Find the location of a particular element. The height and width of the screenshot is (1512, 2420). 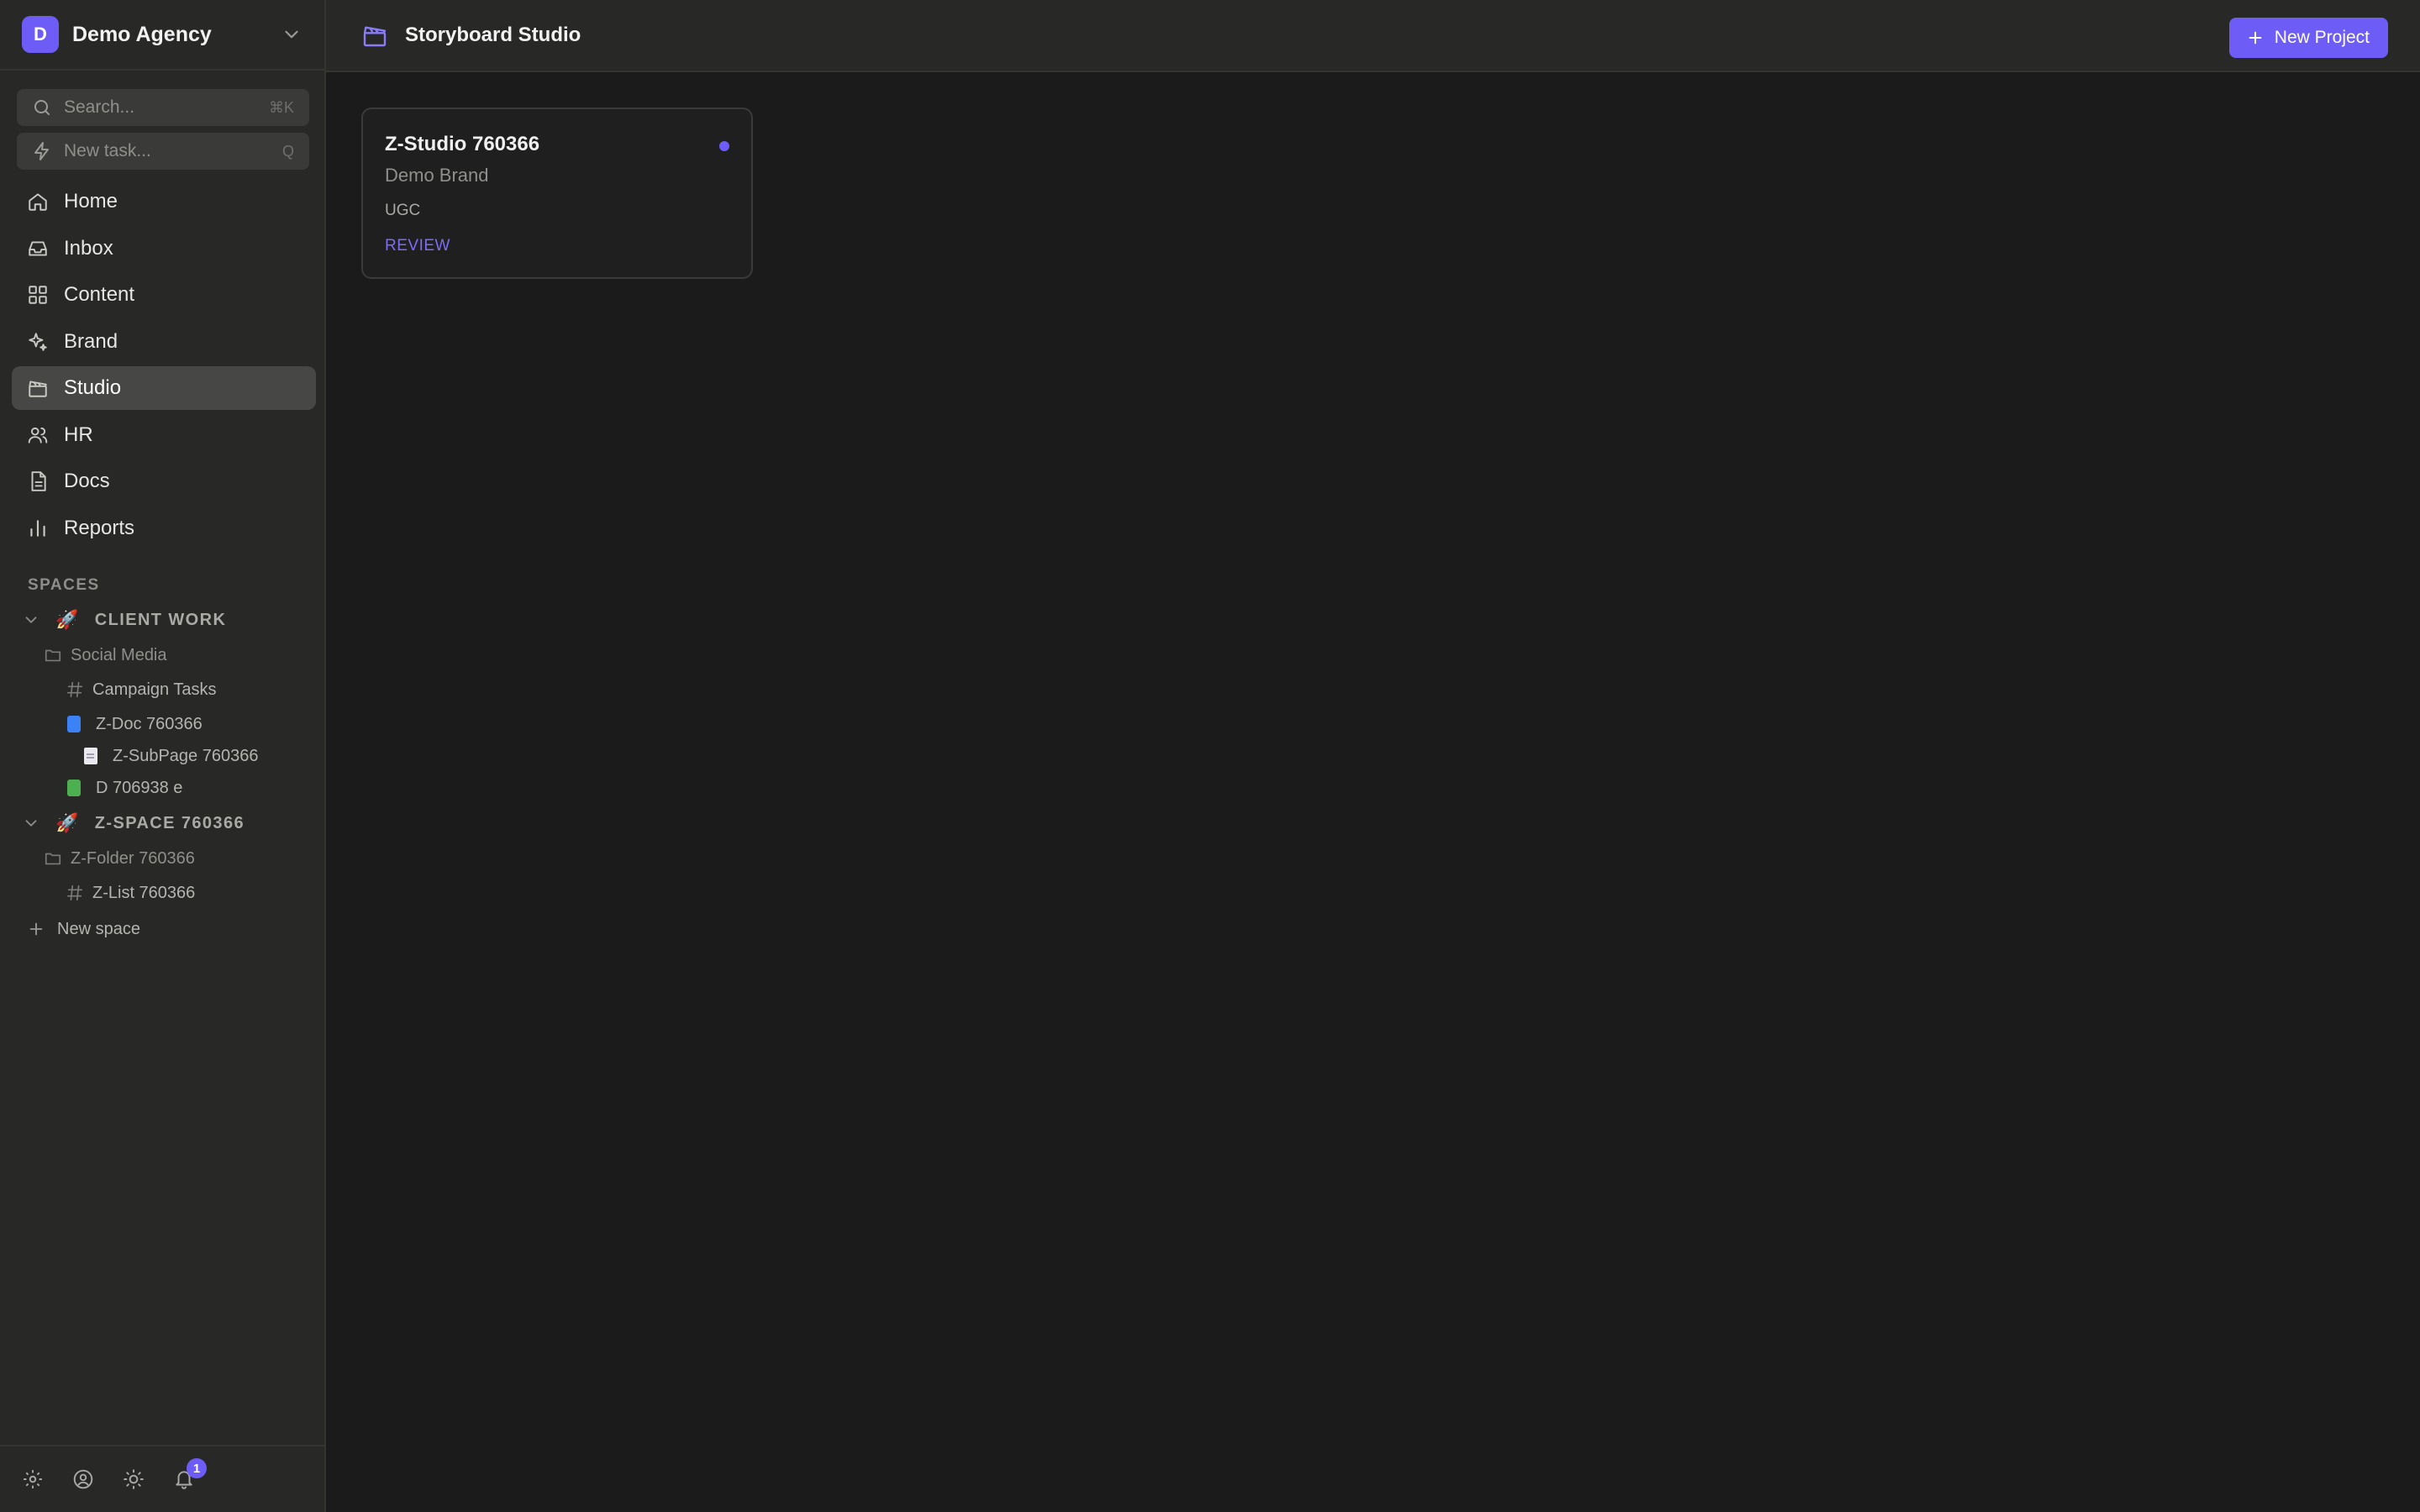

grid-icon is located at coordinates (38, 295).